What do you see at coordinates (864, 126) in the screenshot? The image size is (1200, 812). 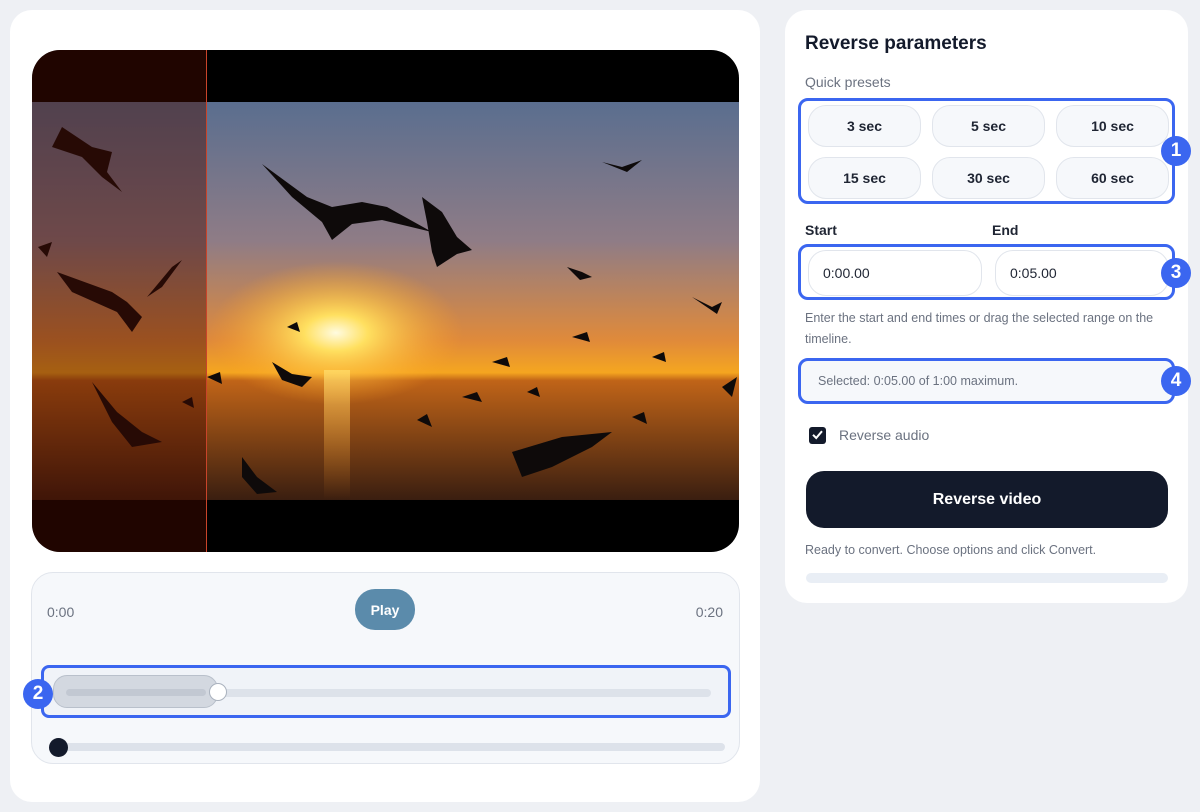 I see `preset-3-sec-button: 3 sec` at bounding box center [864, 126].